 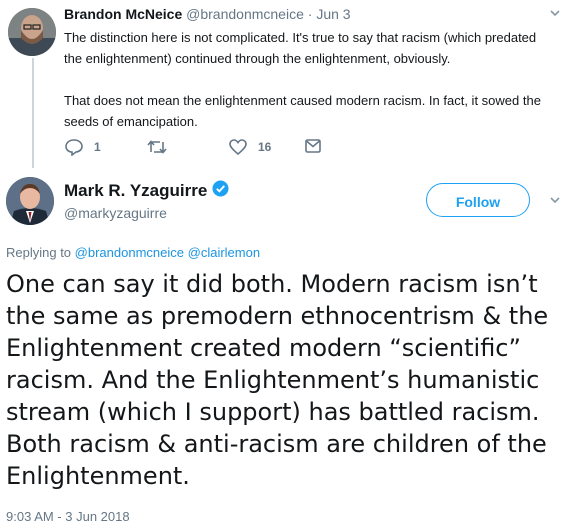 What do you see at coordinates (115, 213) in the screenshot?
I see `tweet2-author-handle: @markyzaguirre` at bounding box center [115, 213].